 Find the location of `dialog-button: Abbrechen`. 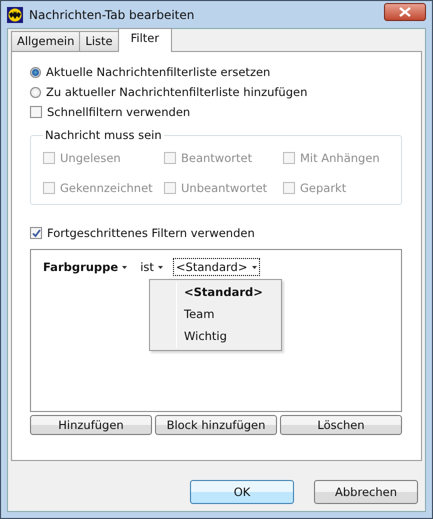

dialog-button: Abbrechen is located at coordinates (366, 492).